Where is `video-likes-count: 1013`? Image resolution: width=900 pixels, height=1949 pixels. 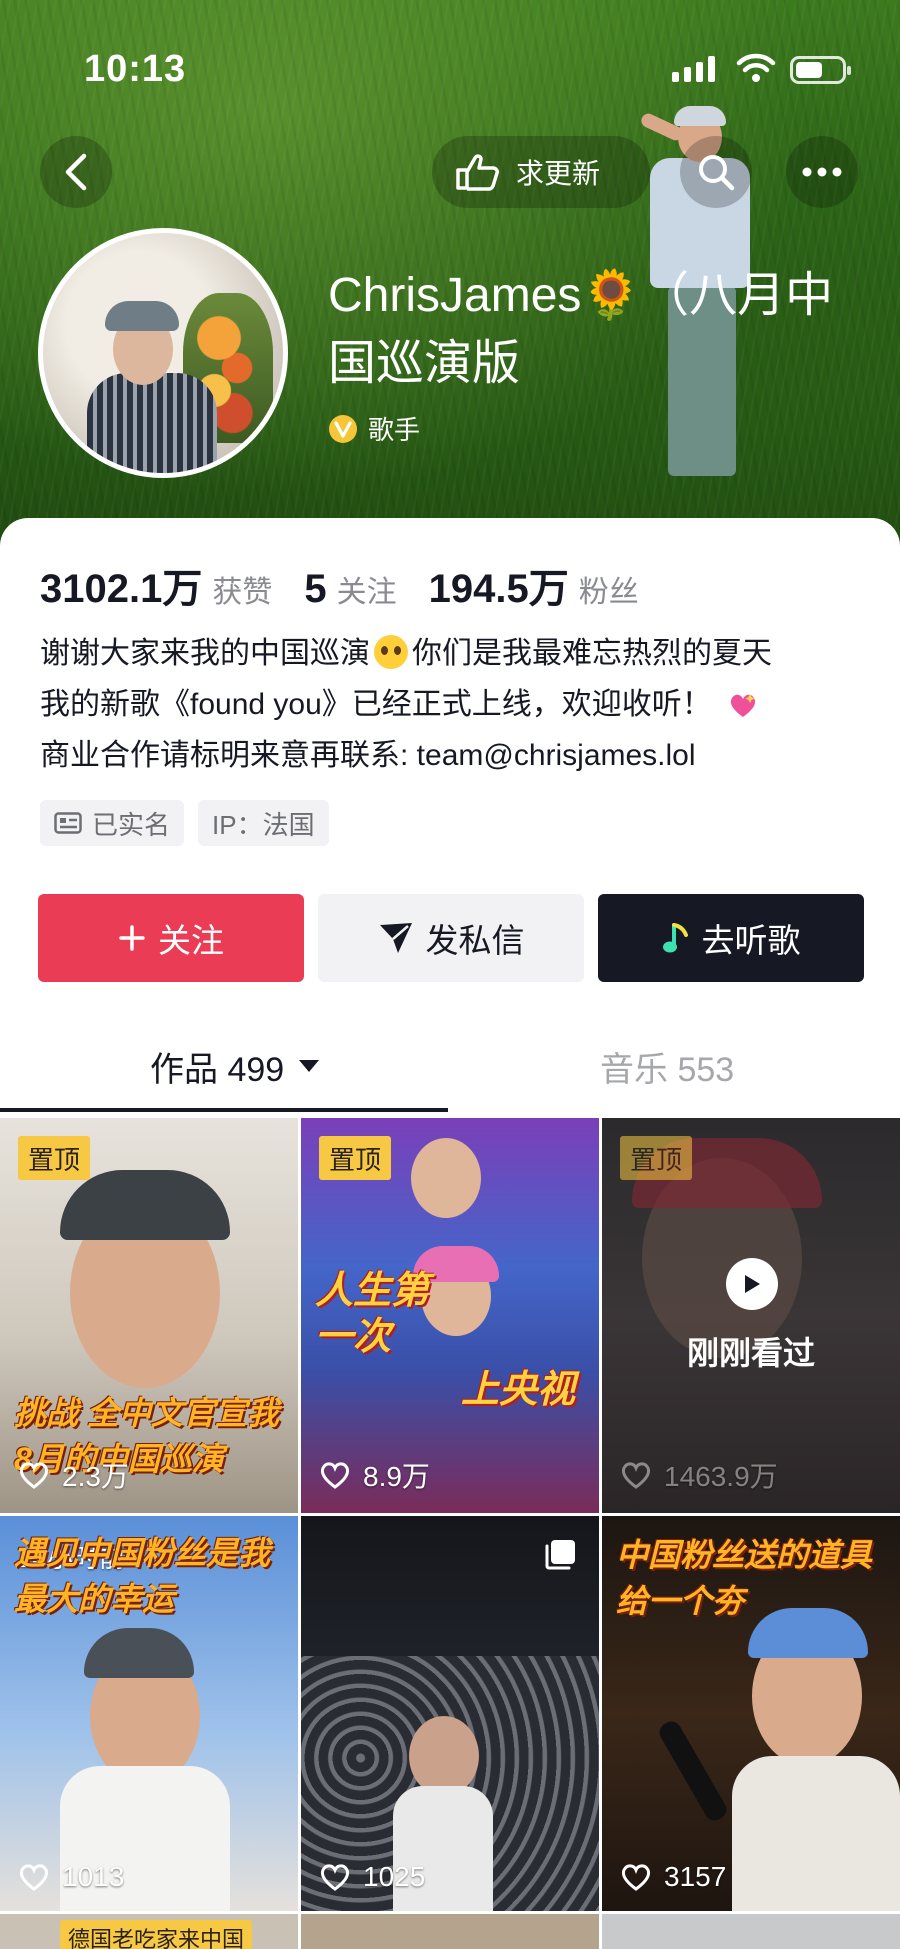 video-likes-count: 1013 is located at coordinates (93, 1876).